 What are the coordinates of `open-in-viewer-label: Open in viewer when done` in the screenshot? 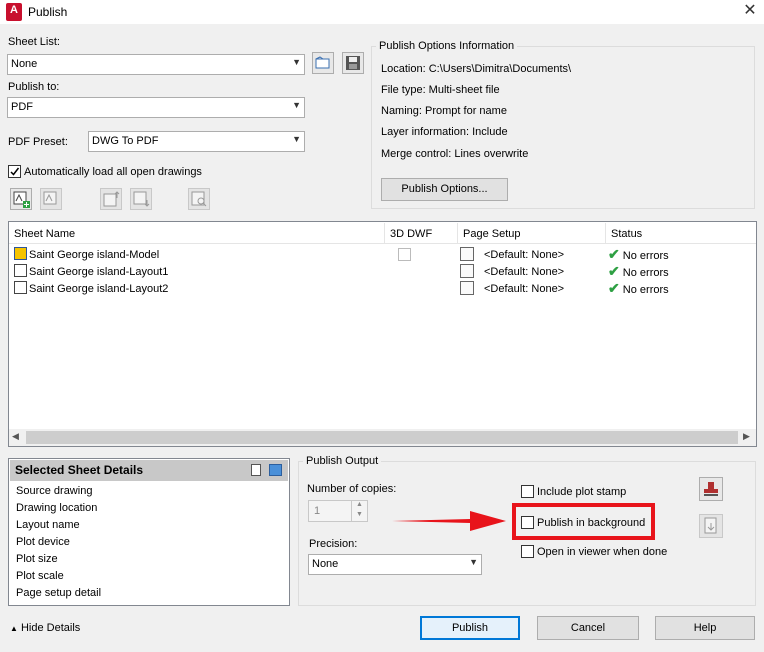 It's located at (602, 552).